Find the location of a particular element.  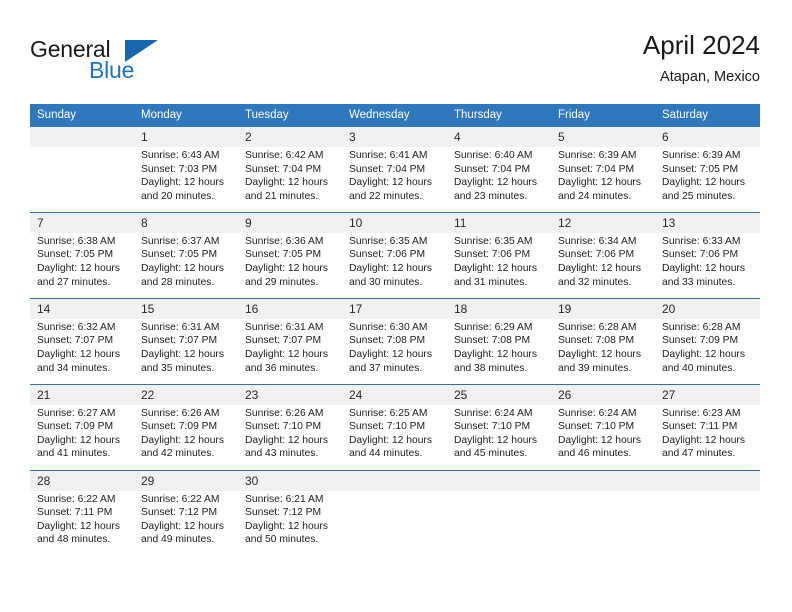

sunrise-text: Sunrise: 6:35 AM is located at coordinates (493, 241).